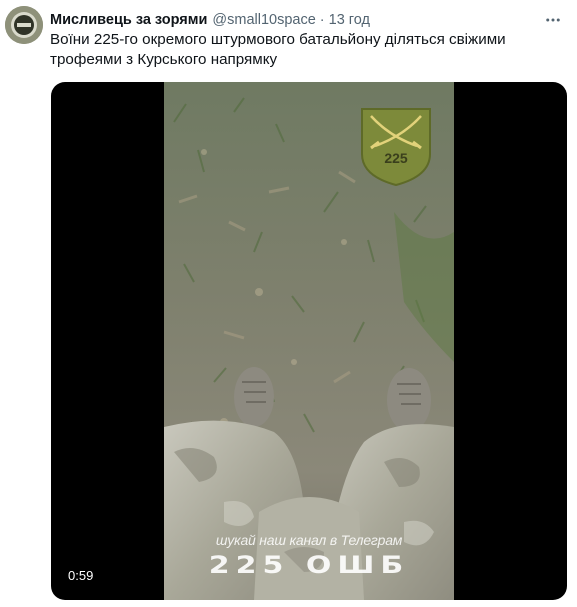 This screenshot has width=577, height=607. I want to click on unit-patch: 225, so click(396, 147).